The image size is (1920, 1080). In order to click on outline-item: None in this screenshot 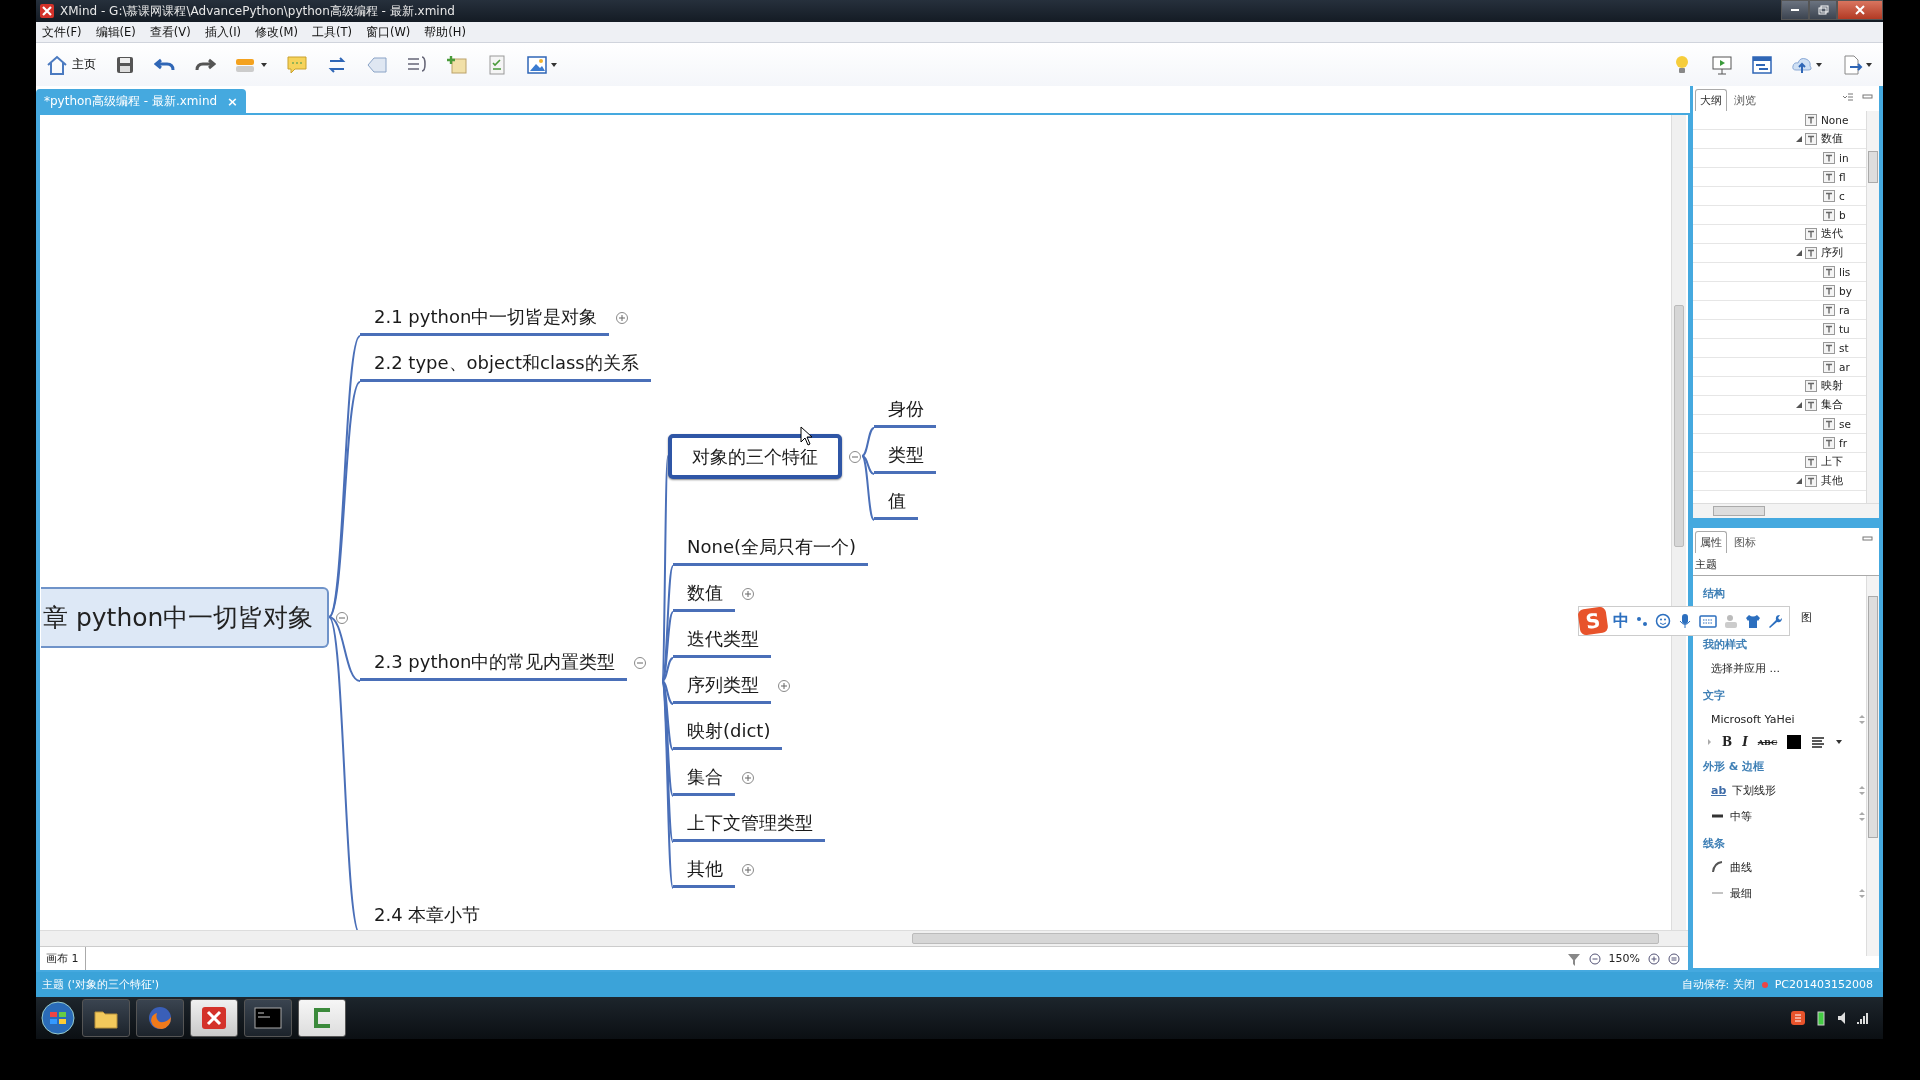, I will do `click(1779, 120)`.